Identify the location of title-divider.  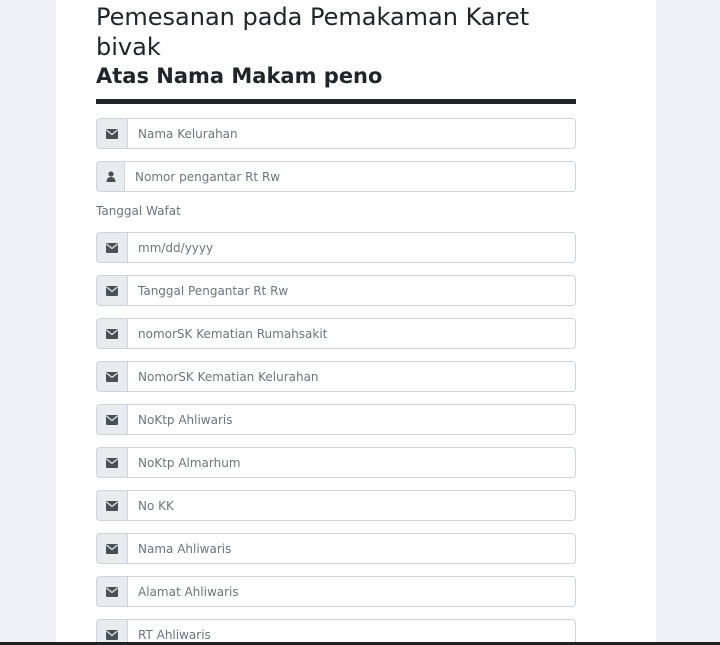
(336, 101).